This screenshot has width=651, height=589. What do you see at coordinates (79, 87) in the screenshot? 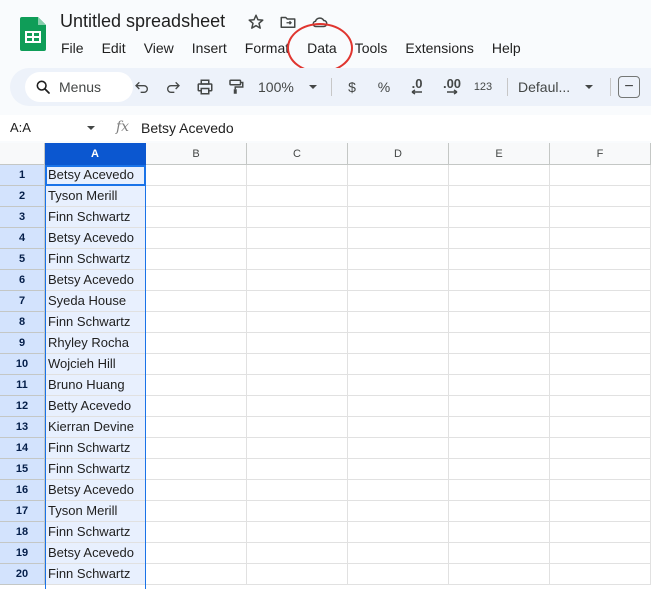
I see `search-menus-button: Menus` at bounding box center [79, 87].